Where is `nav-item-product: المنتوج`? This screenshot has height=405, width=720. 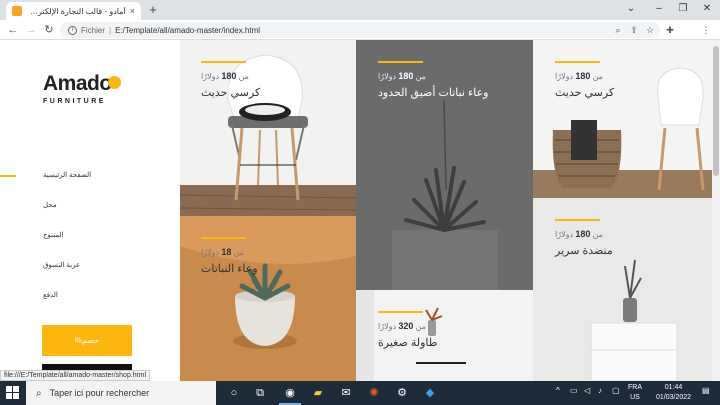 nav-item-product: المنتوج is located at coordinates (53, 235).